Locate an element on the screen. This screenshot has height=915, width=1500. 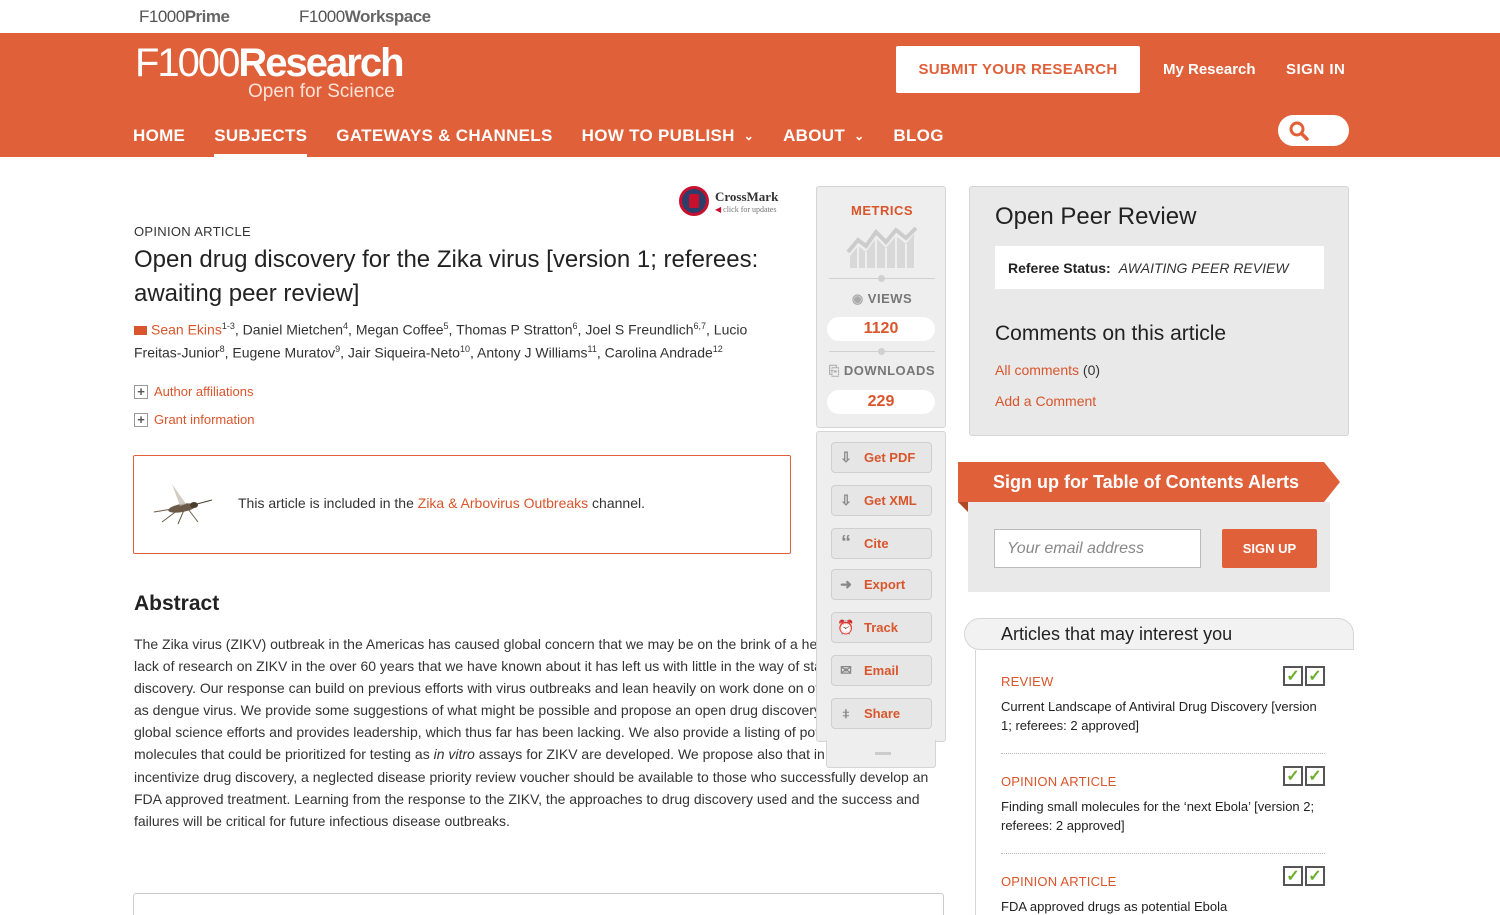
search-icon is located at coordinates (1299, 131).